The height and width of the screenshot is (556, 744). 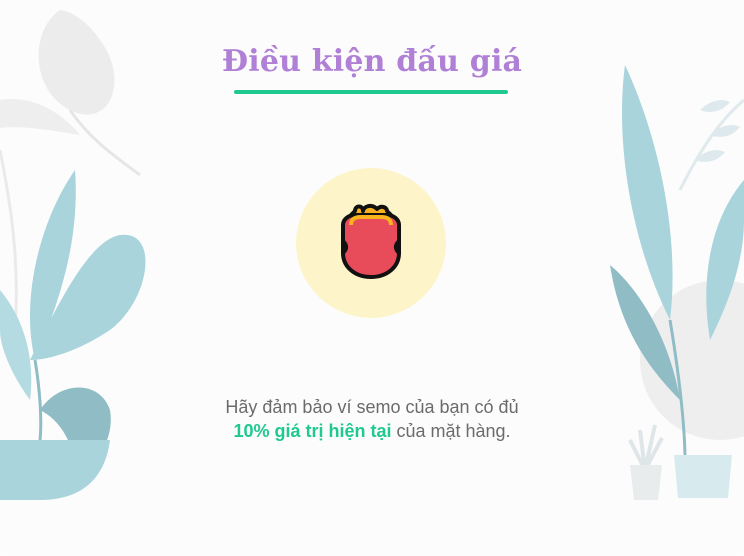 I want to click on title-underline, so click(x=371, y=92).